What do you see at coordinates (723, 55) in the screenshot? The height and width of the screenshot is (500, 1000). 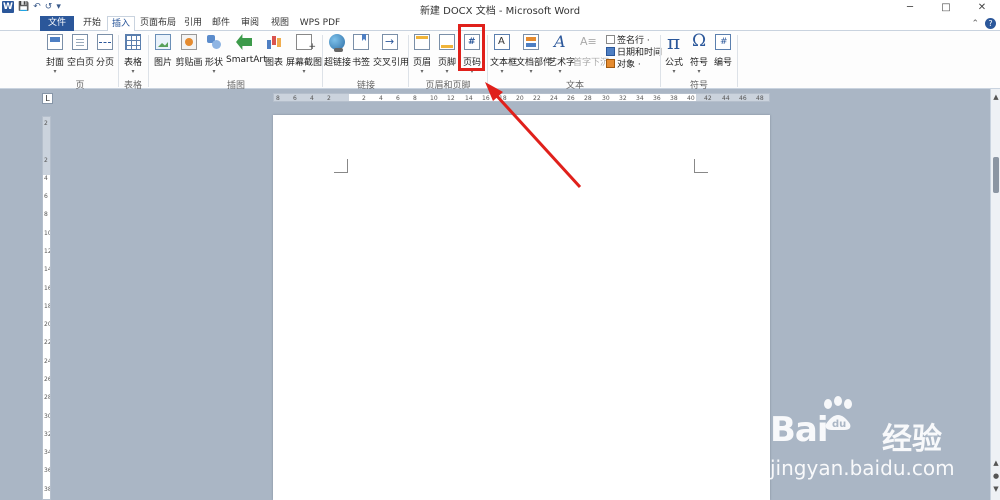 I see `number-button: 编号` at bounding box center [723, 55].